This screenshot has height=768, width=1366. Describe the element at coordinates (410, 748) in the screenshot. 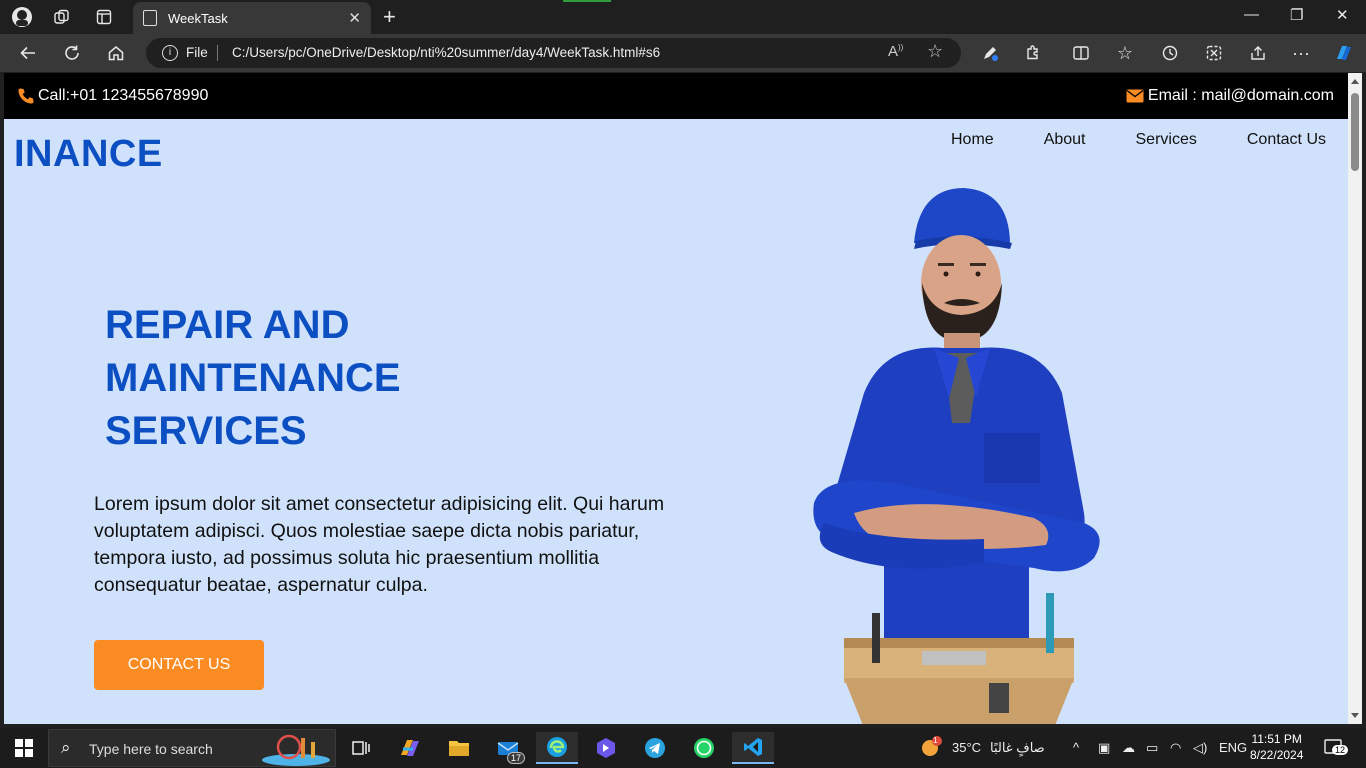

I see `copilot-app-icon` at that location.